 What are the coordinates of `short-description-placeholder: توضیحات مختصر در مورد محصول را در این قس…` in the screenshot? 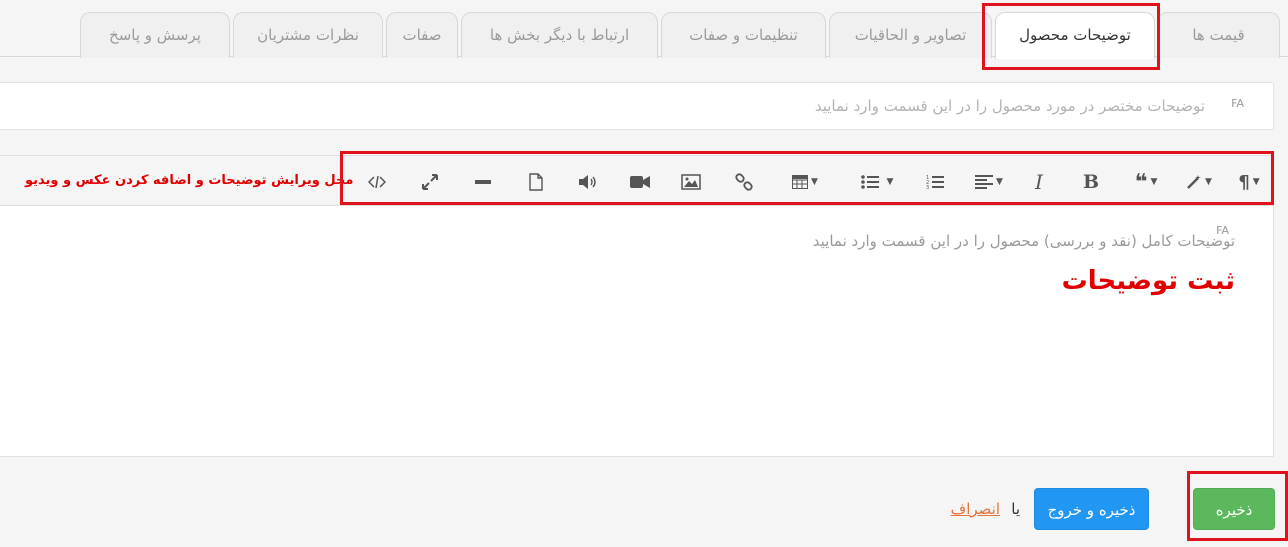 It's located at (1009, 106).